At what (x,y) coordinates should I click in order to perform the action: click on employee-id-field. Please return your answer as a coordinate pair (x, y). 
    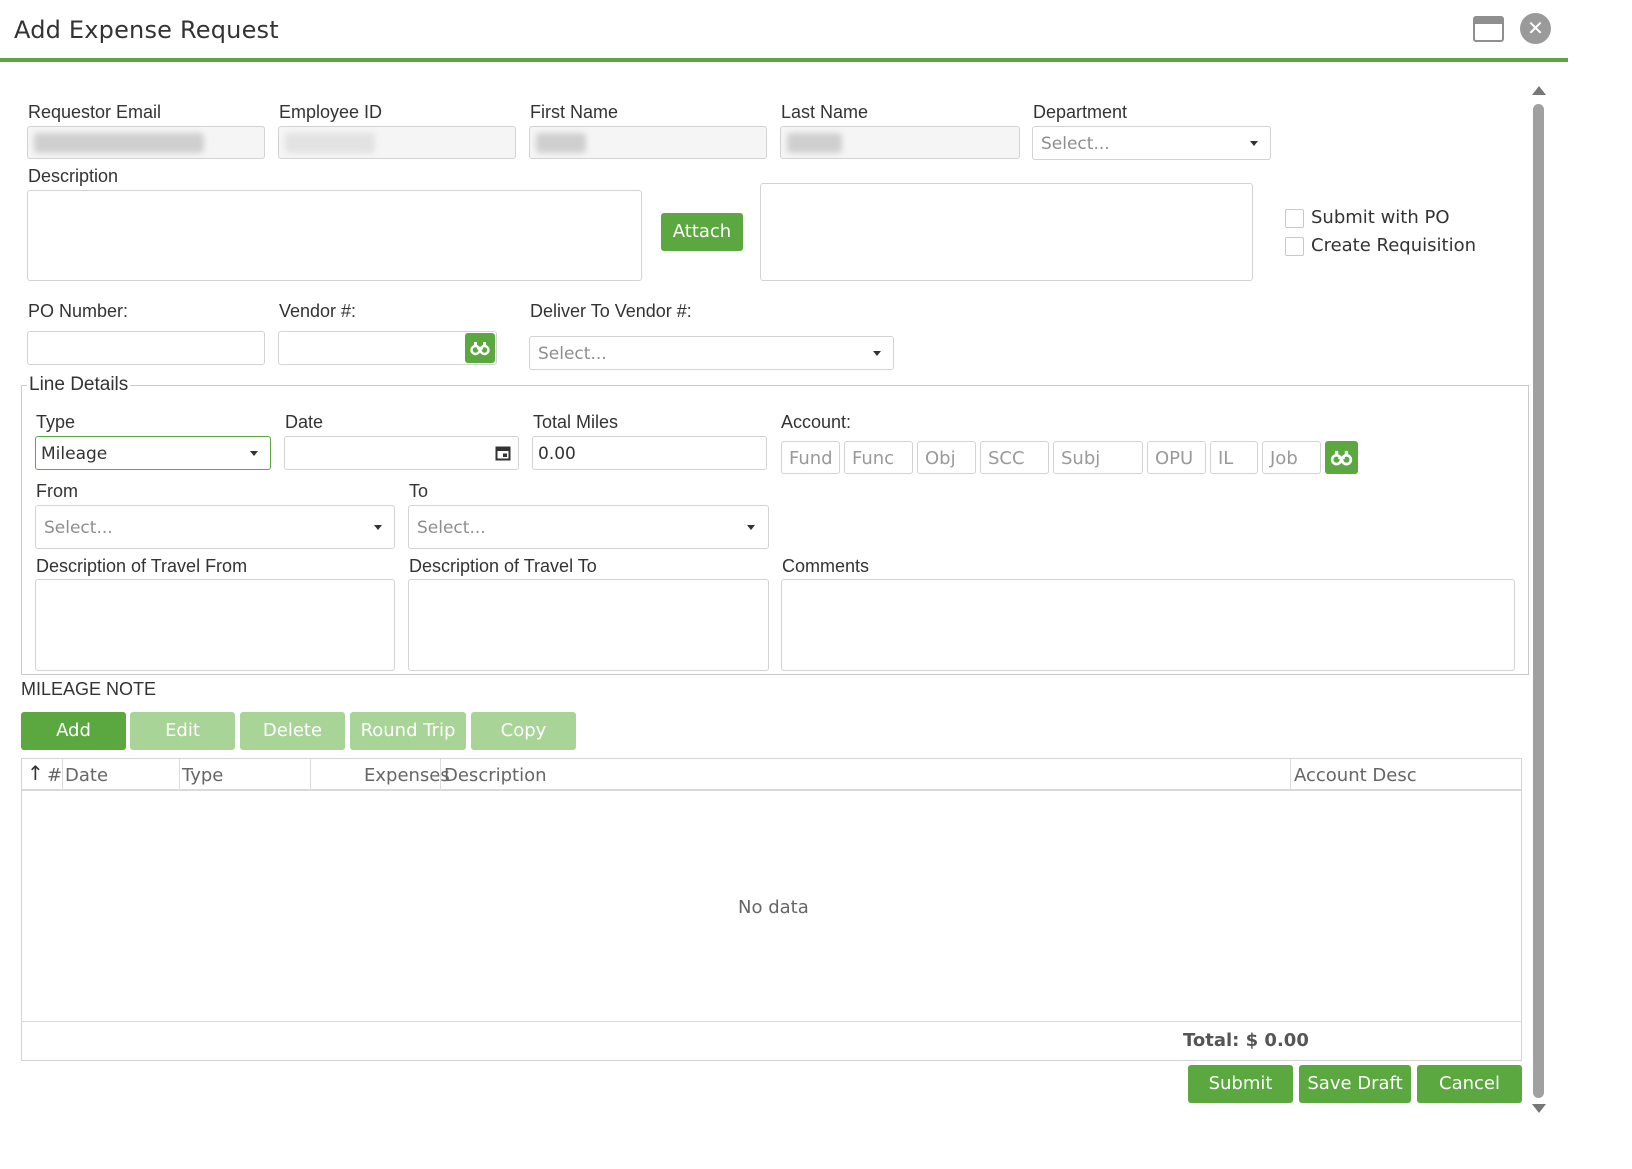
    Looking at the image, I should click on (397, 142).